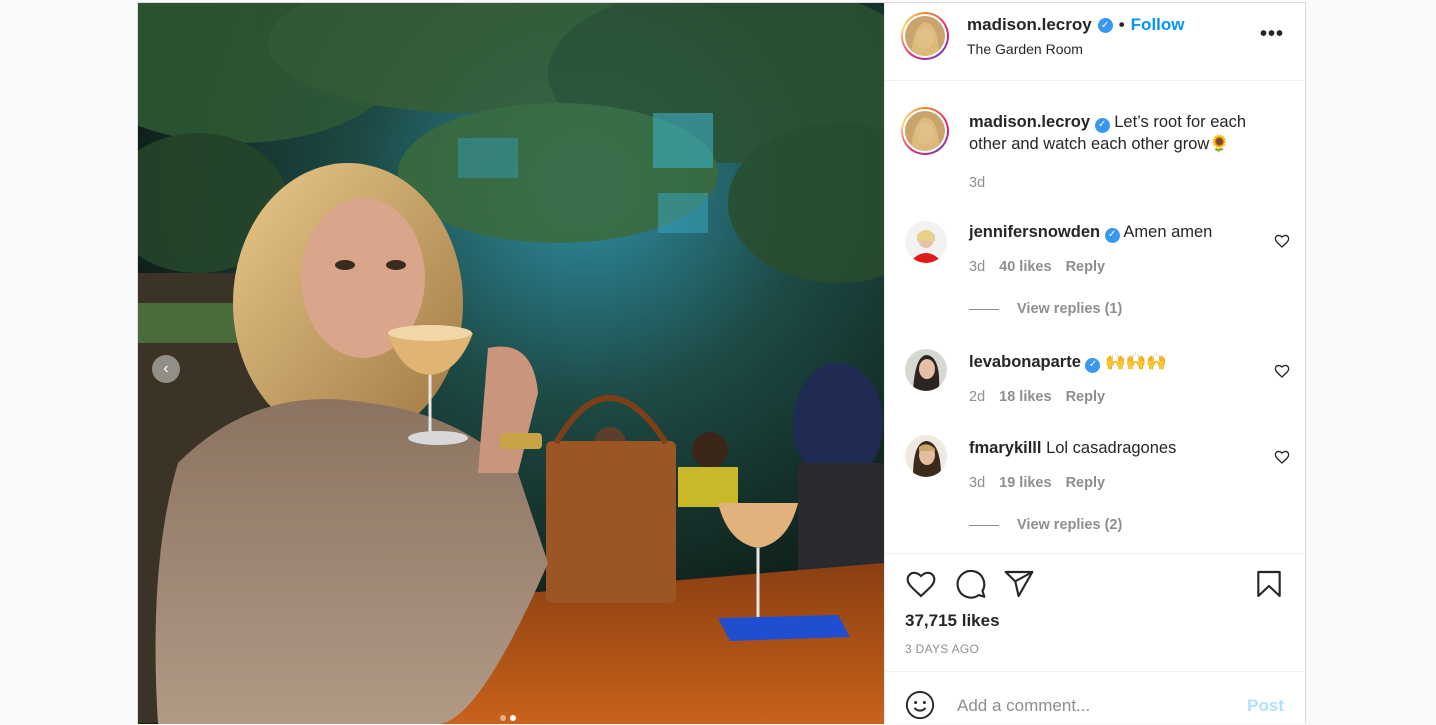 This screenshot has width=1436, height=725. What do you see at coordinates (1025, 483) in the screenshot?
I see `comment-likes: 19 likes` at bounding box center [1025, 483].